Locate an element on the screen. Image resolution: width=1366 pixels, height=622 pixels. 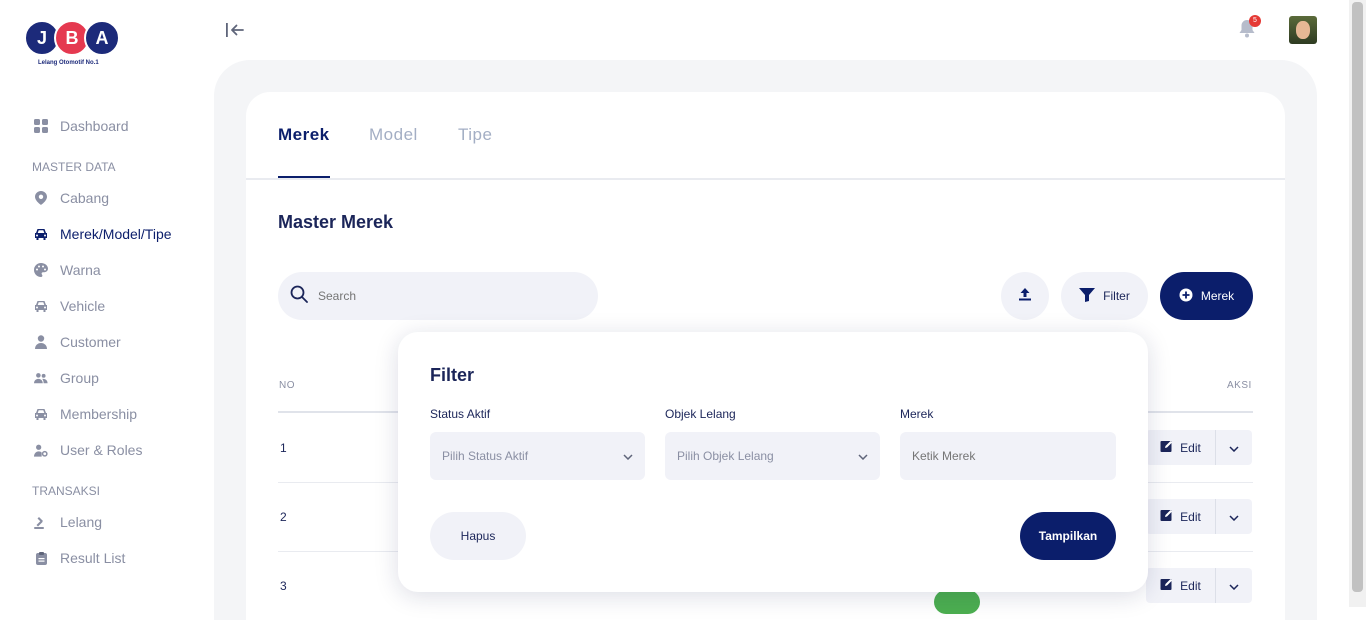
sidebar-item-membership: Membership is located at coordinates (107, 414).